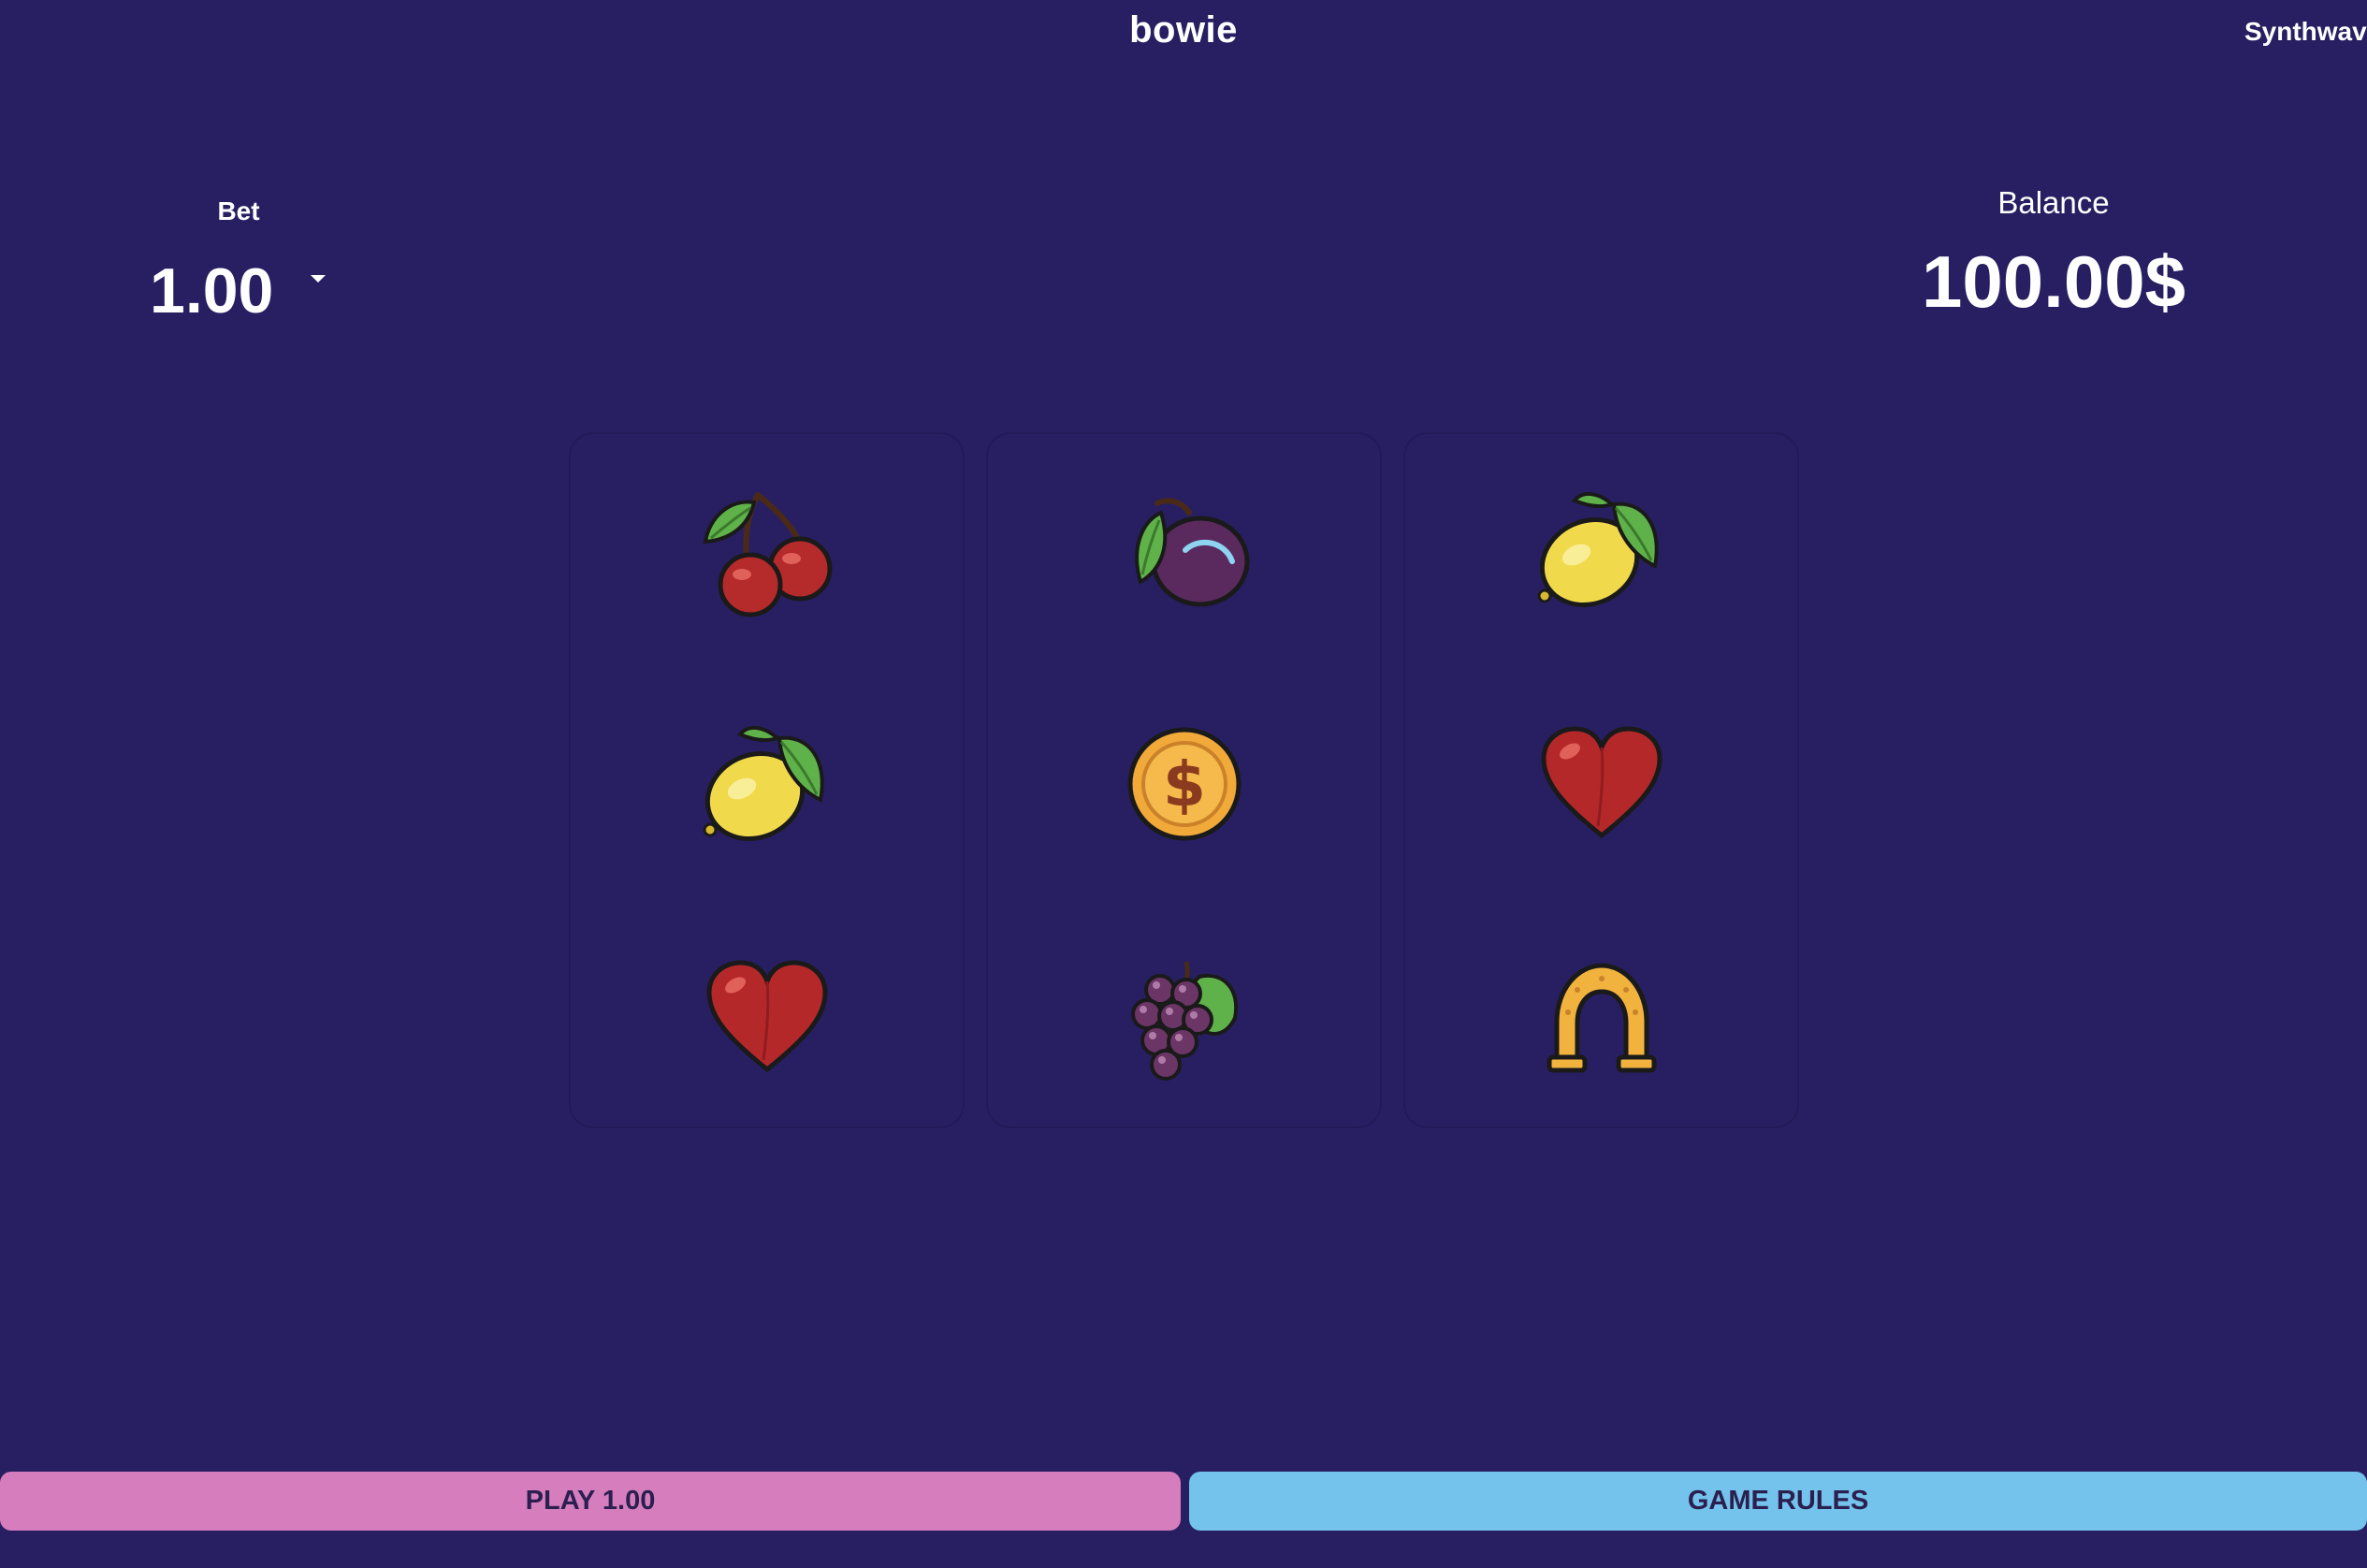  What do you see at coordinates (212, 291) in the screenshot?
I see `bet-value: 1.00` at bounding box center [212, 291].